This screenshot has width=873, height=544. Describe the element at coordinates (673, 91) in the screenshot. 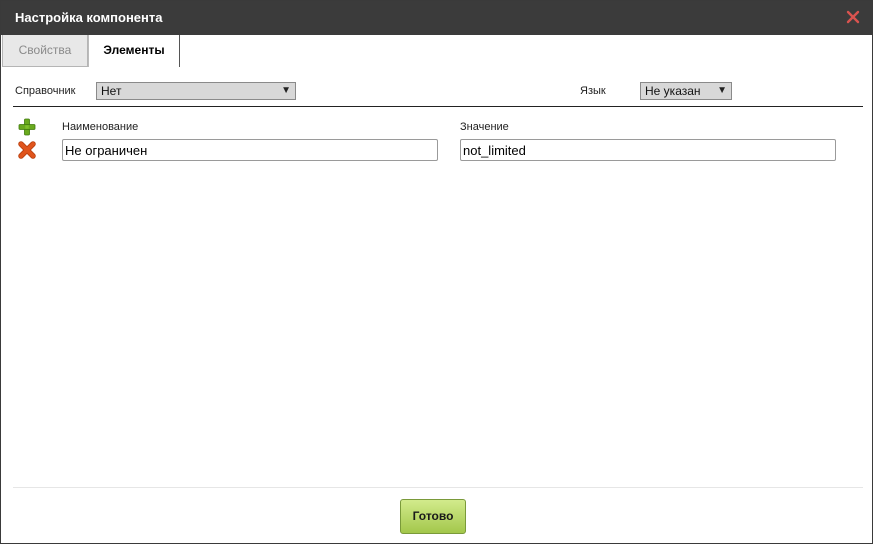

I see `language-select-value: Не указан` at that location.